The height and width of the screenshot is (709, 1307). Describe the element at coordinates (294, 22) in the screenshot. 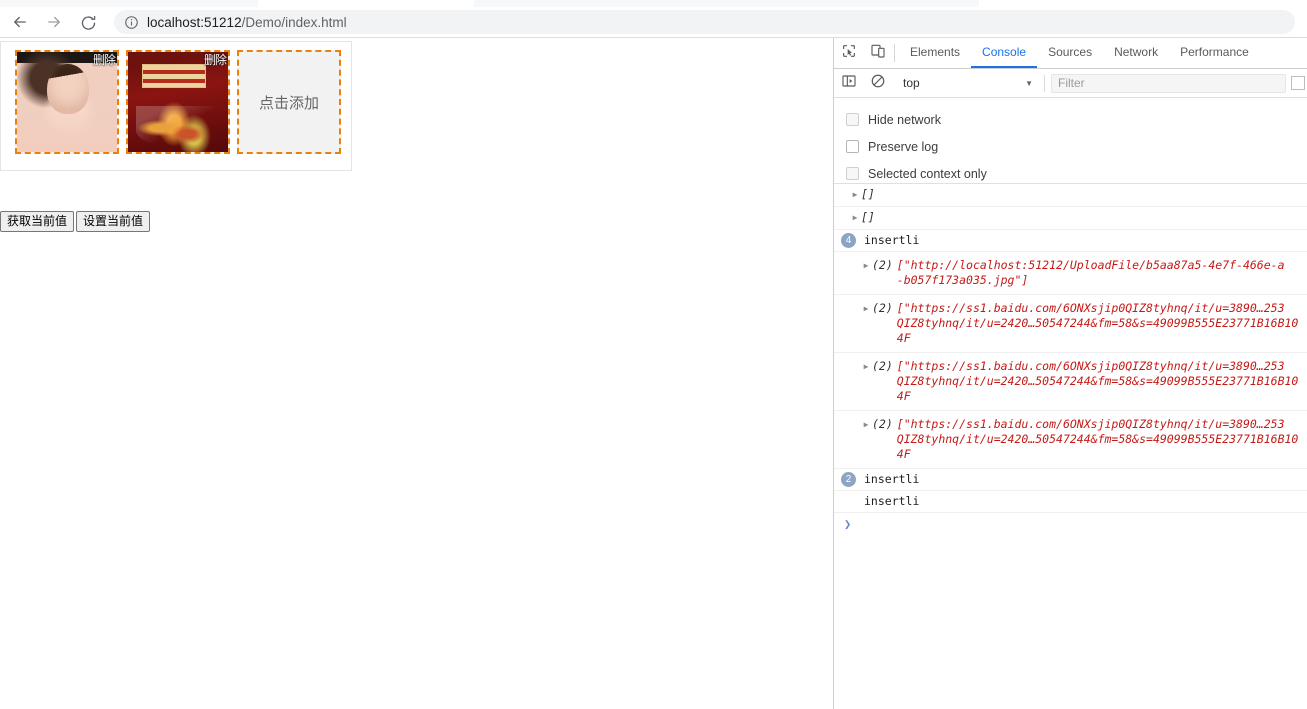

I see `url-path: /Demo/index.html` at that location.